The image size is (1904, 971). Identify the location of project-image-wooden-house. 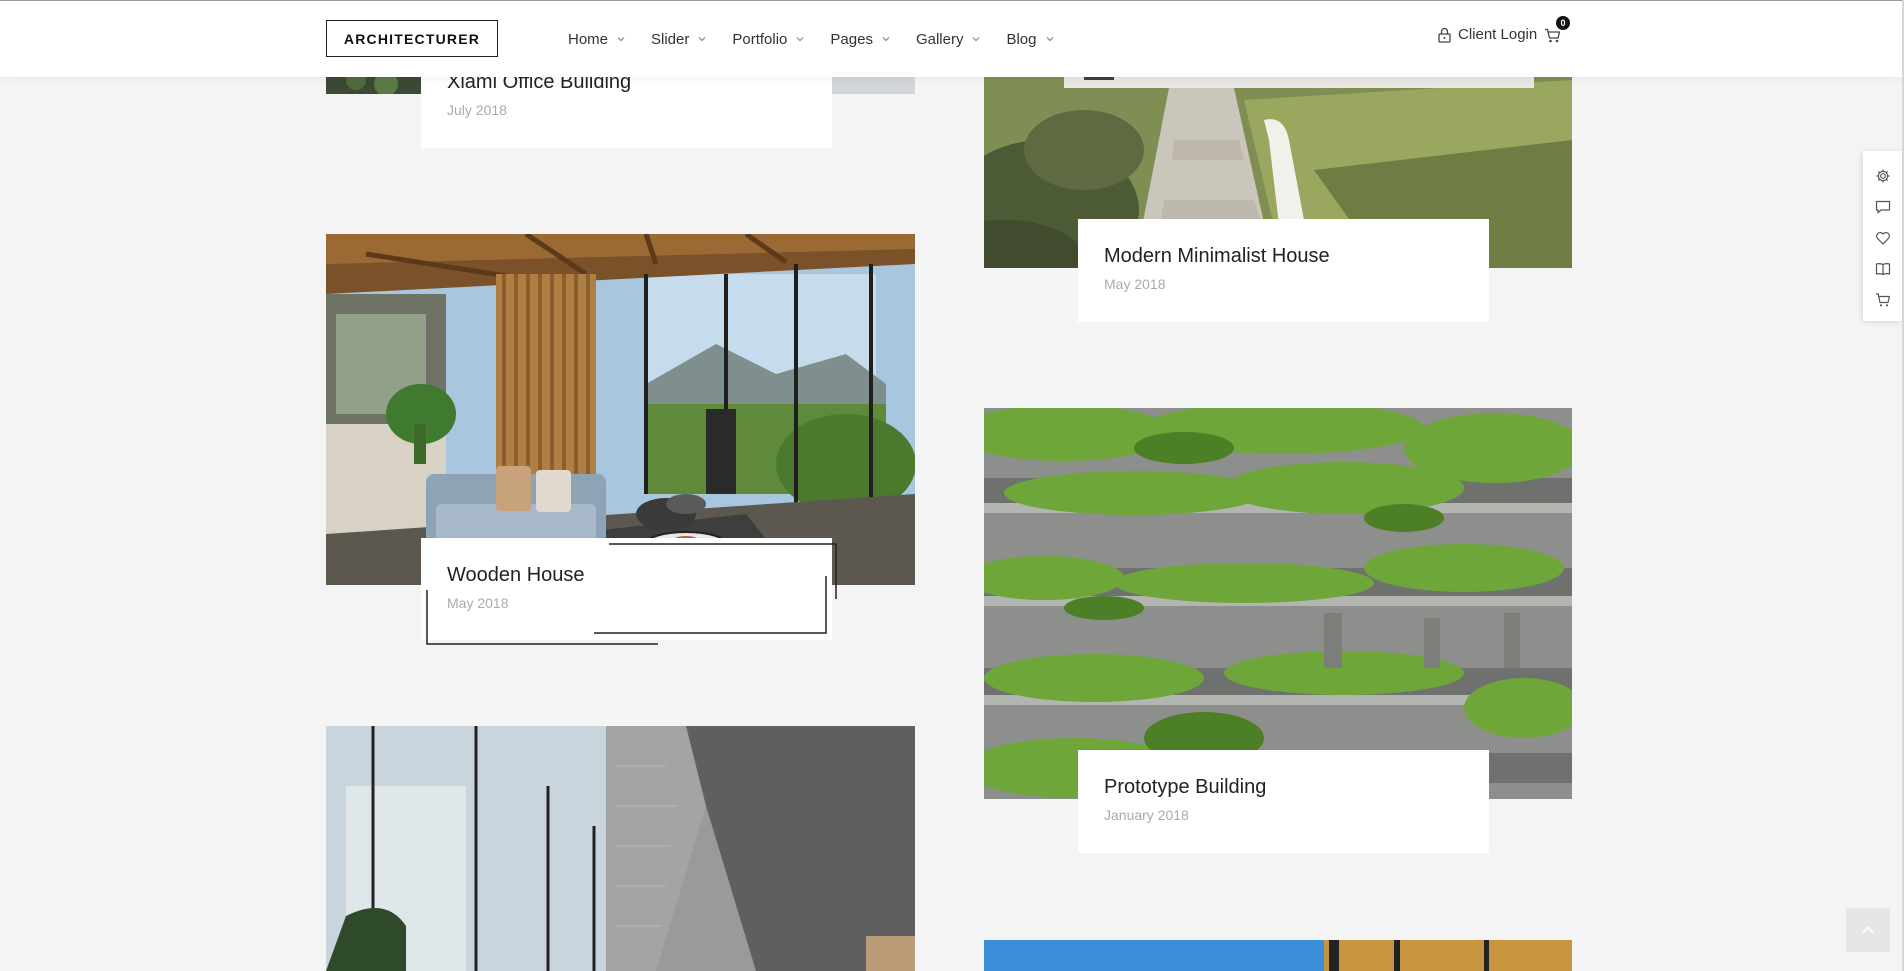
(620, 409).